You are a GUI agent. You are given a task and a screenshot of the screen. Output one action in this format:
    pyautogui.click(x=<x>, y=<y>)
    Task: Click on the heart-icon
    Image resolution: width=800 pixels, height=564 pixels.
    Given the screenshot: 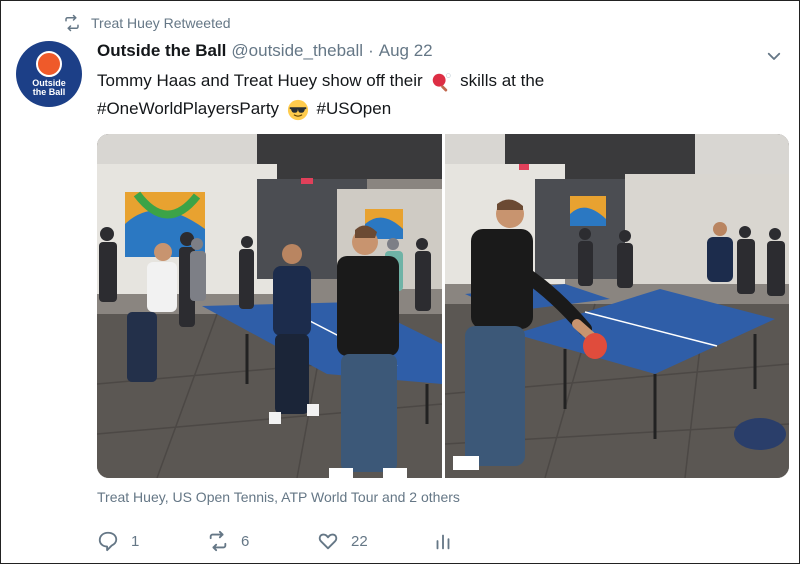 What is the action you would take?
    pyautogui.click(x=328, y=541)
    